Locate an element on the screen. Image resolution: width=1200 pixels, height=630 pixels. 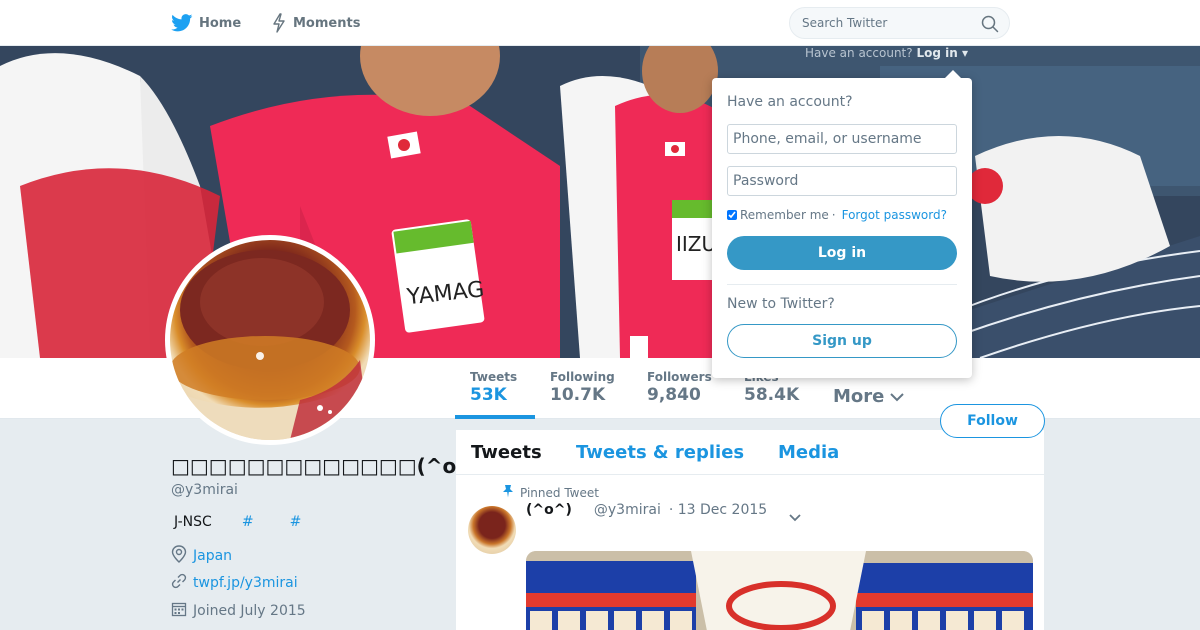
svg-text: IIZU is located at coordinates (696, 244).